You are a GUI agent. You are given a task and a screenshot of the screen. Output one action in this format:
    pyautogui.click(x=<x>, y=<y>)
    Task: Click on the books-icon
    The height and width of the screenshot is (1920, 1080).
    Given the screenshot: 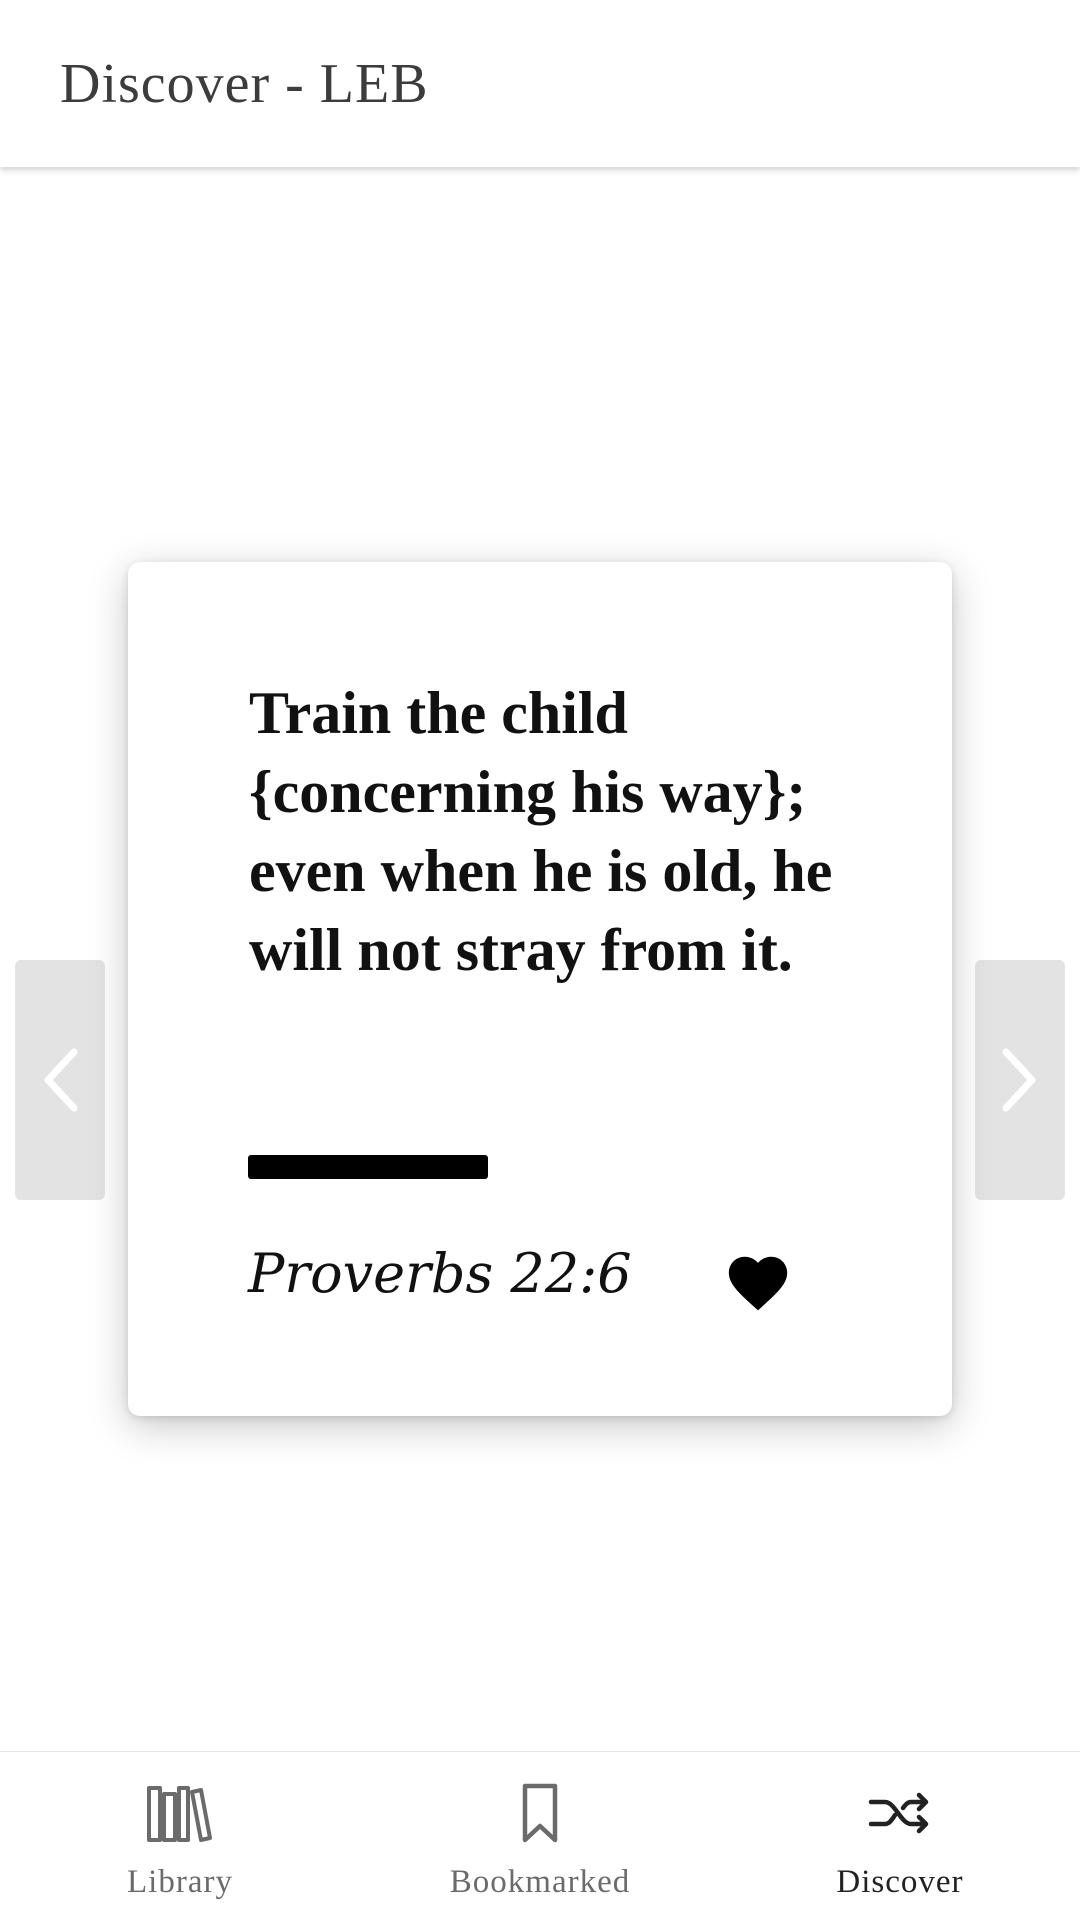 What is the action you would take?
    pyautogui.click(x=179, y=1814)
    